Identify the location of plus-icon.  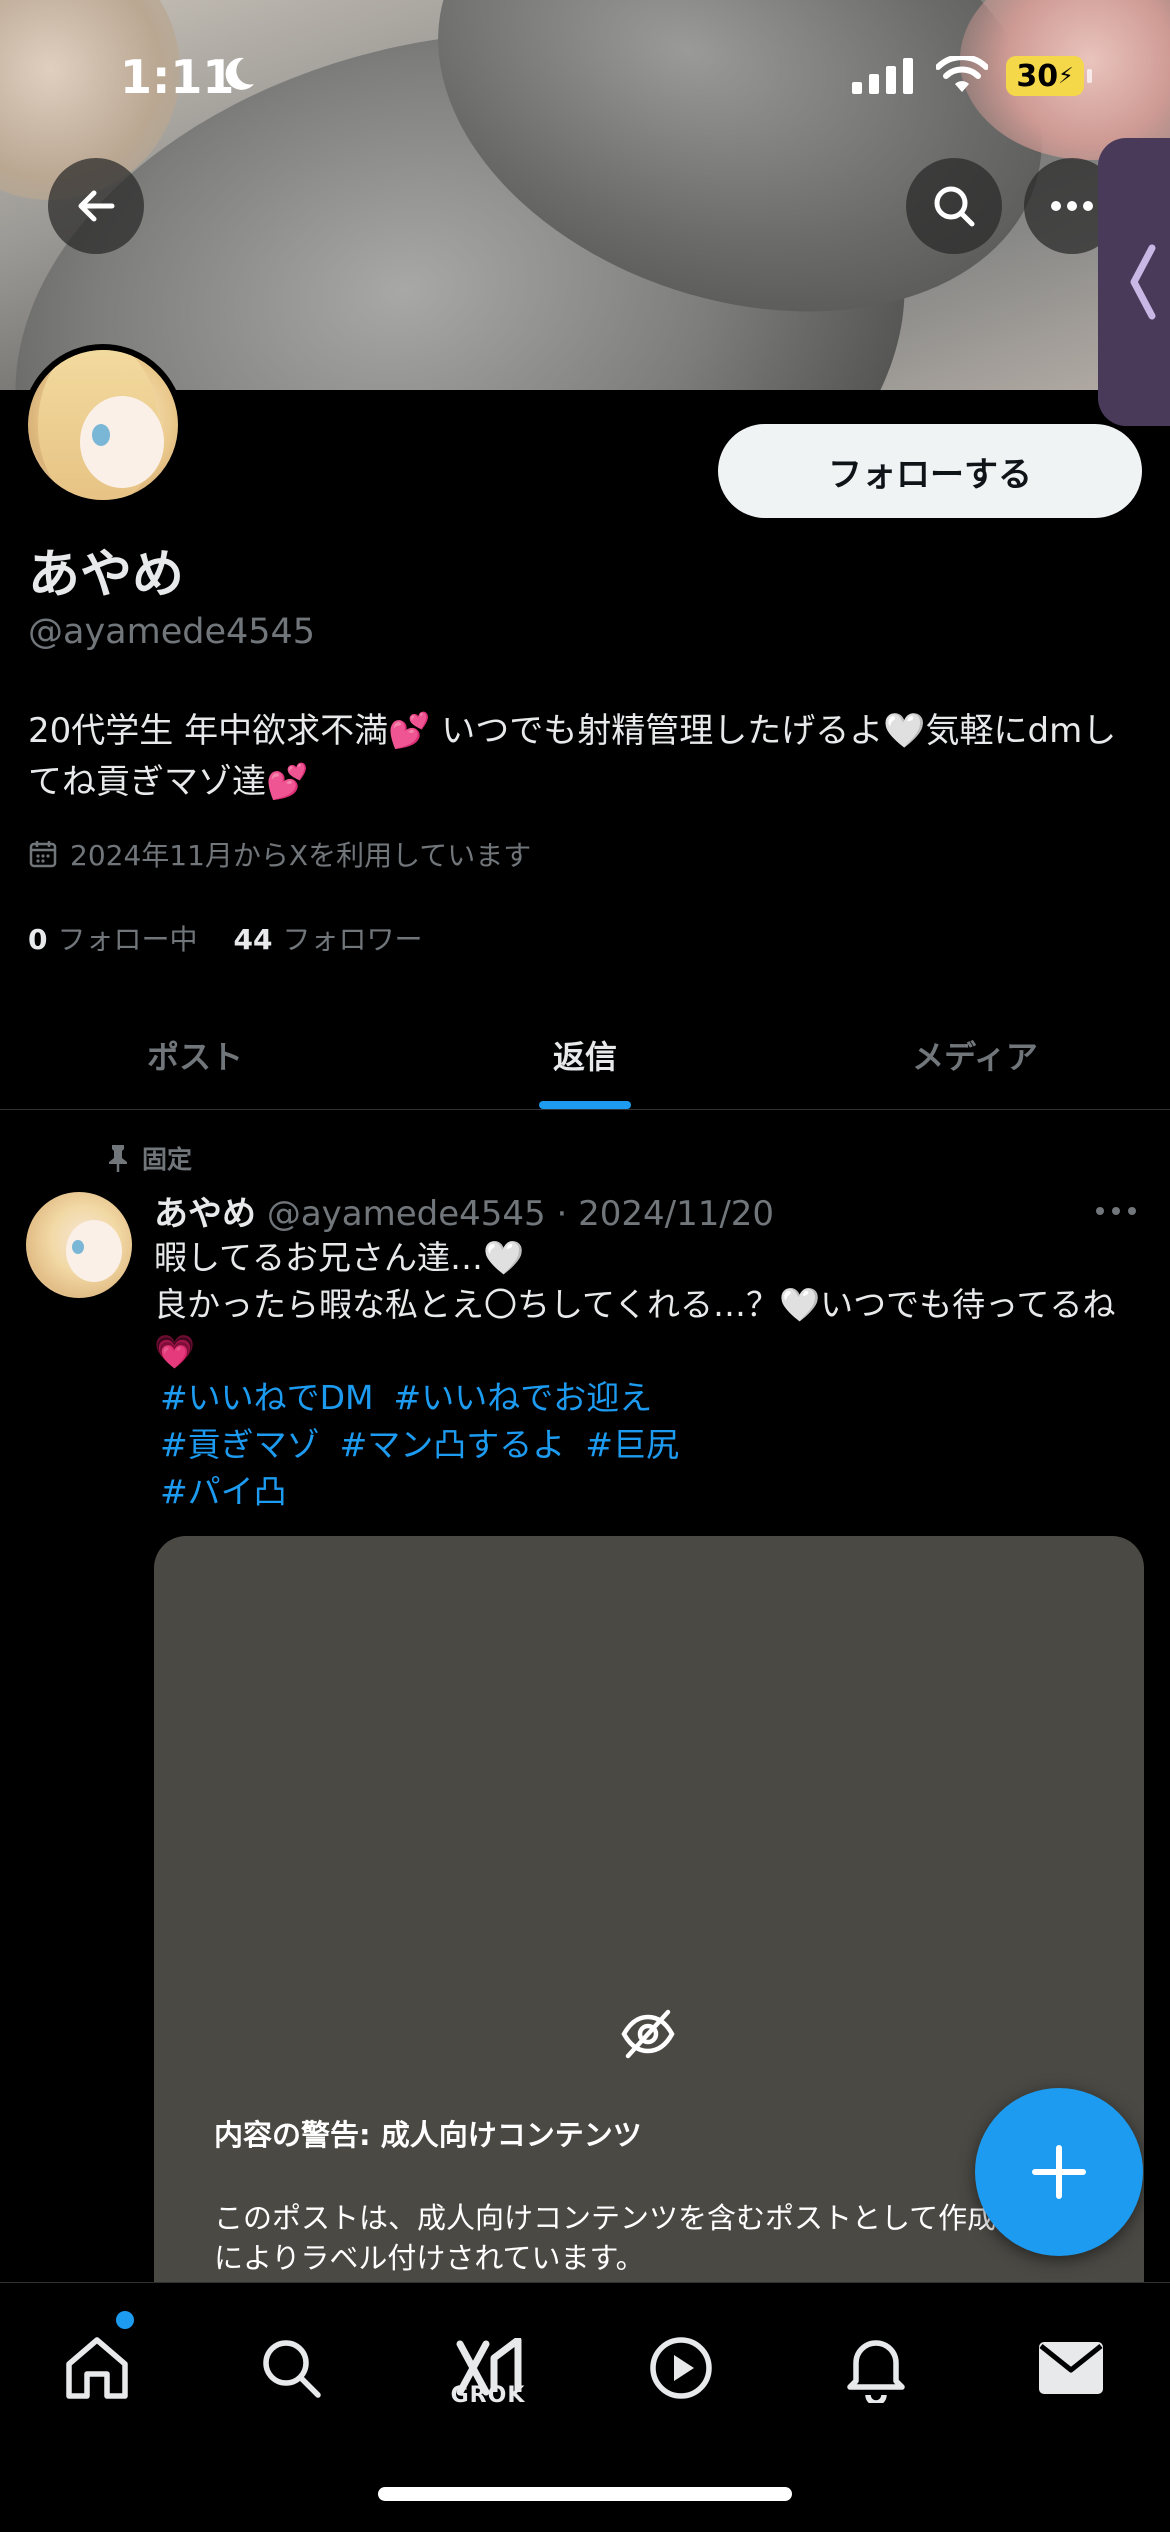
(1059, 2172).